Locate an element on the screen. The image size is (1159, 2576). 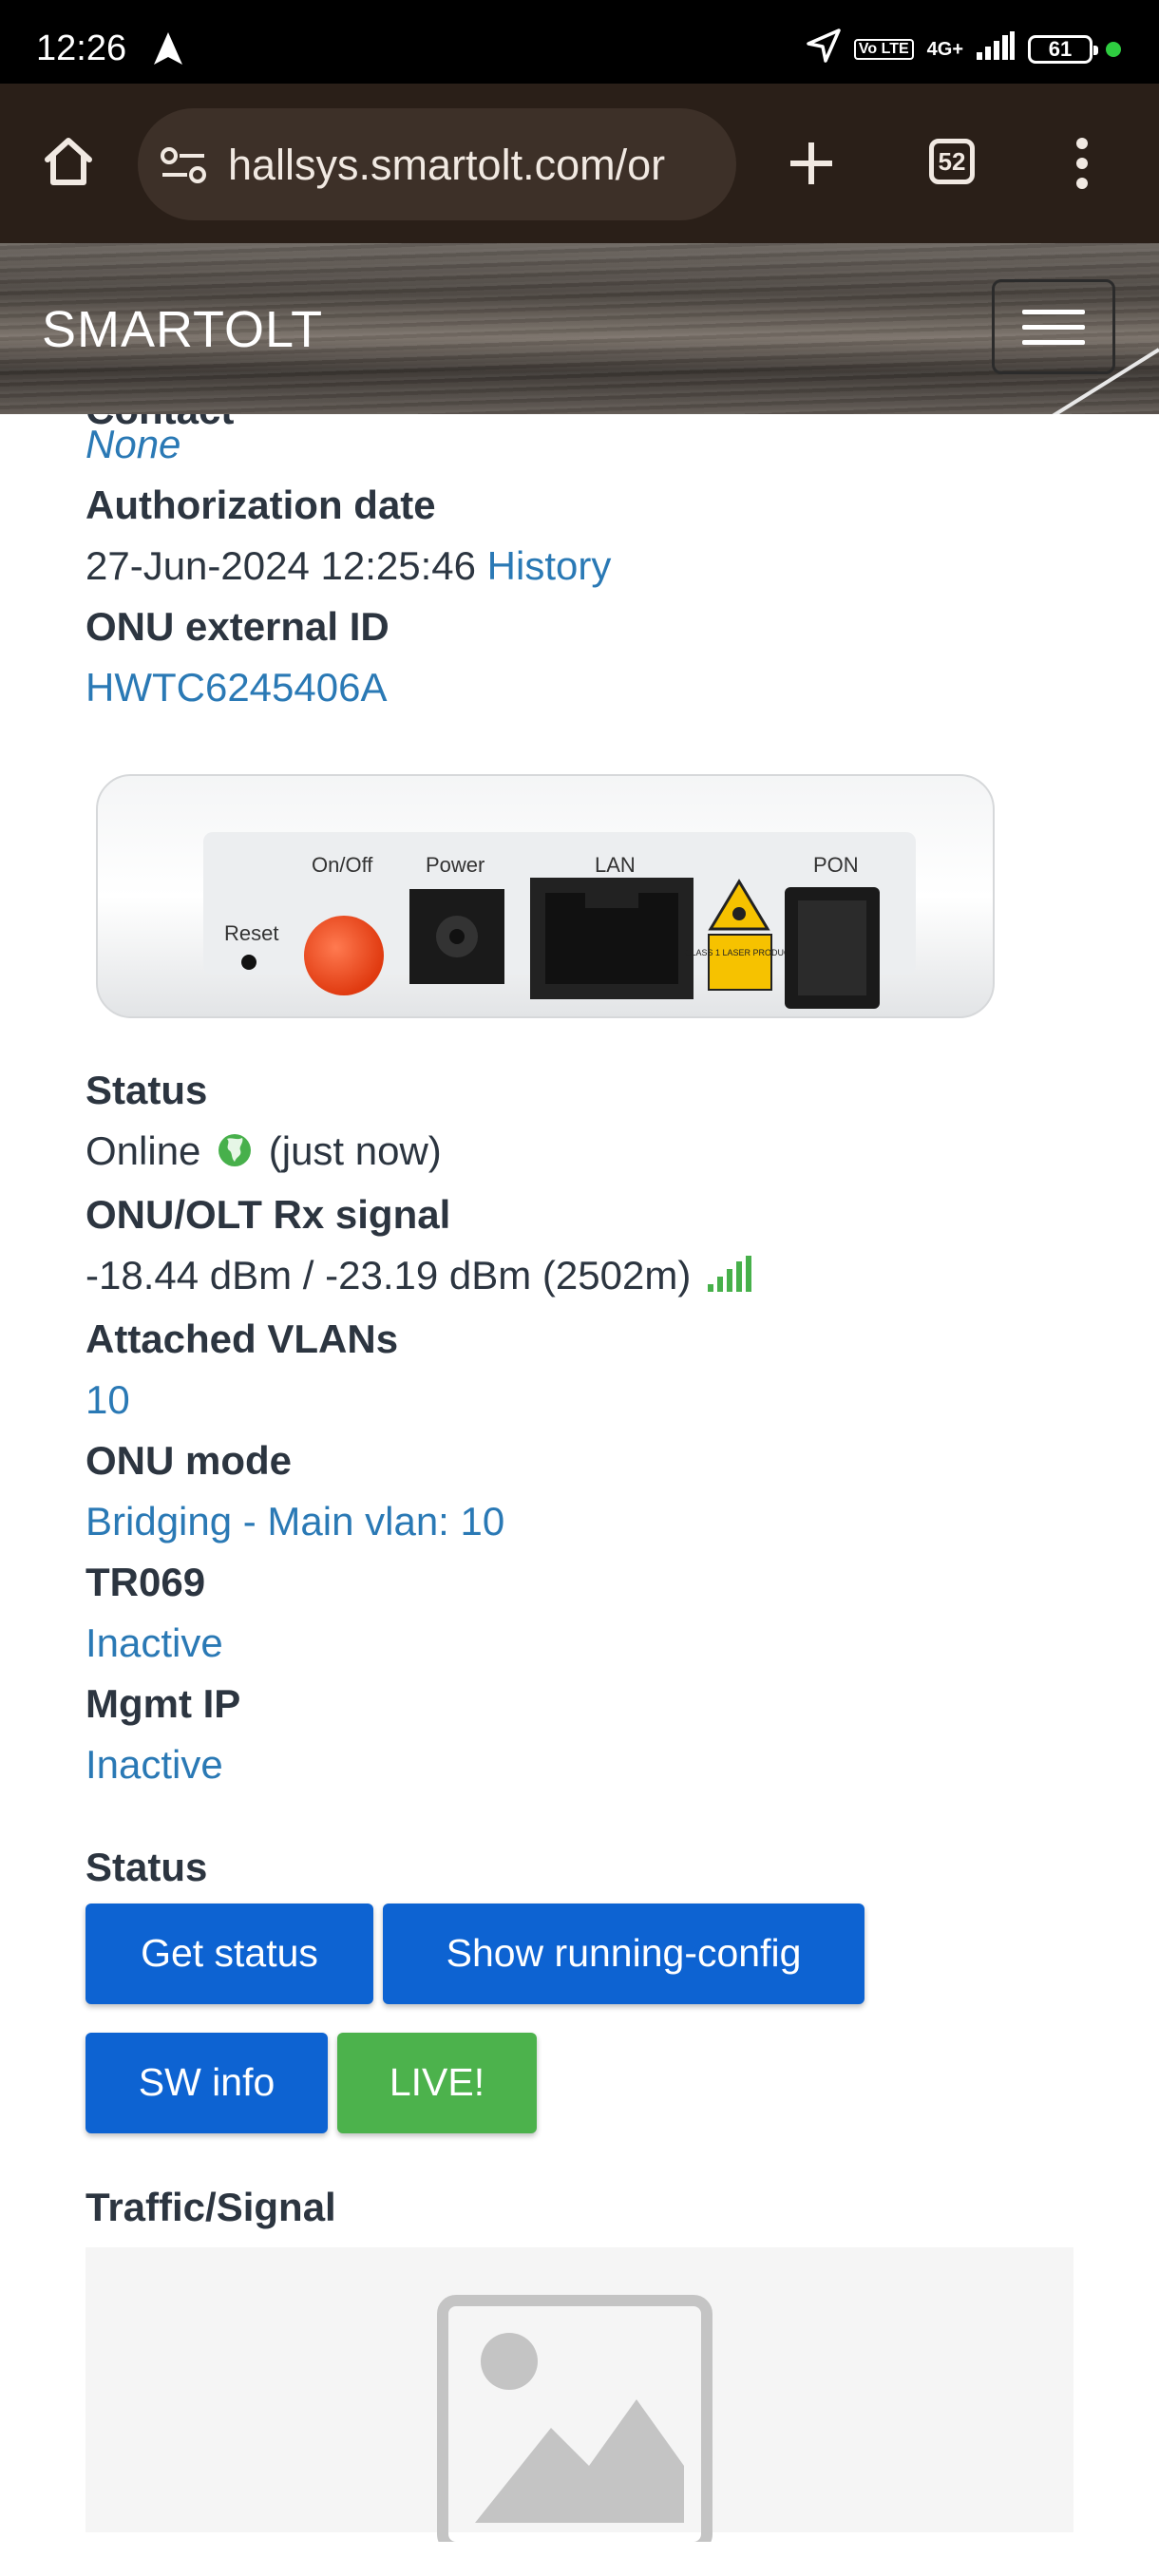
live-button: LIVE! is located at coordinates (437, 2082).